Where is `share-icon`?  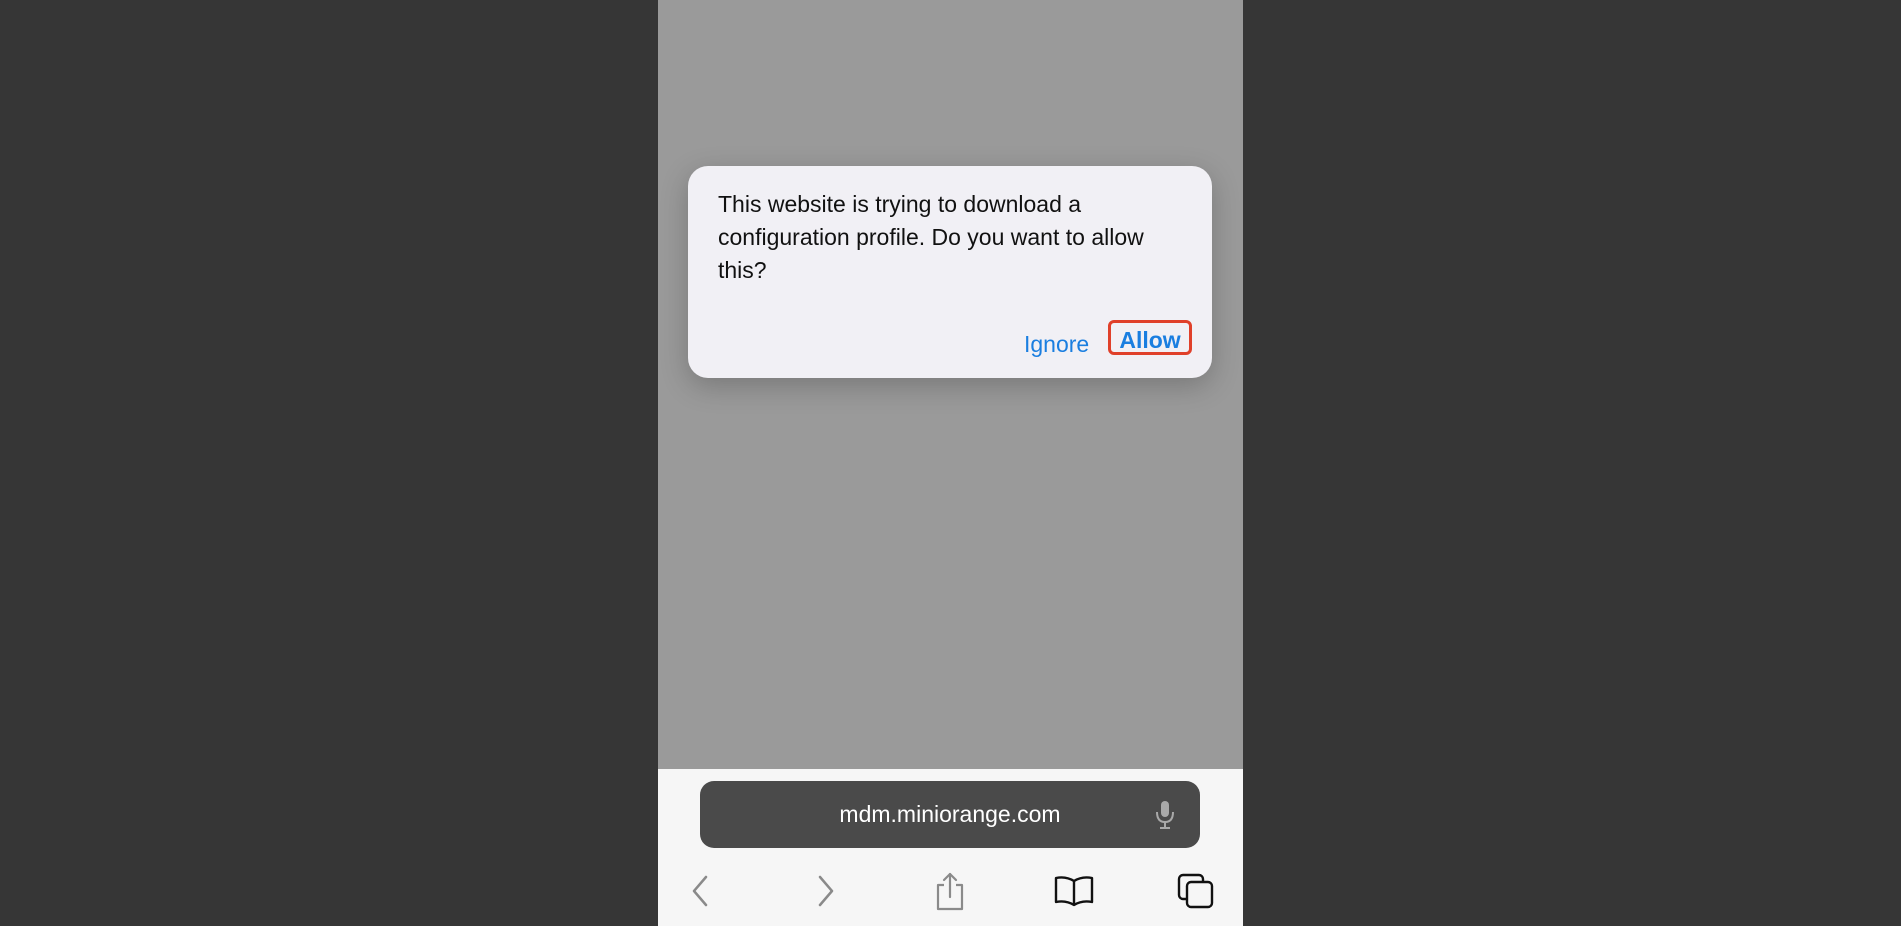
share-icon is located at coordinates (950, 891).